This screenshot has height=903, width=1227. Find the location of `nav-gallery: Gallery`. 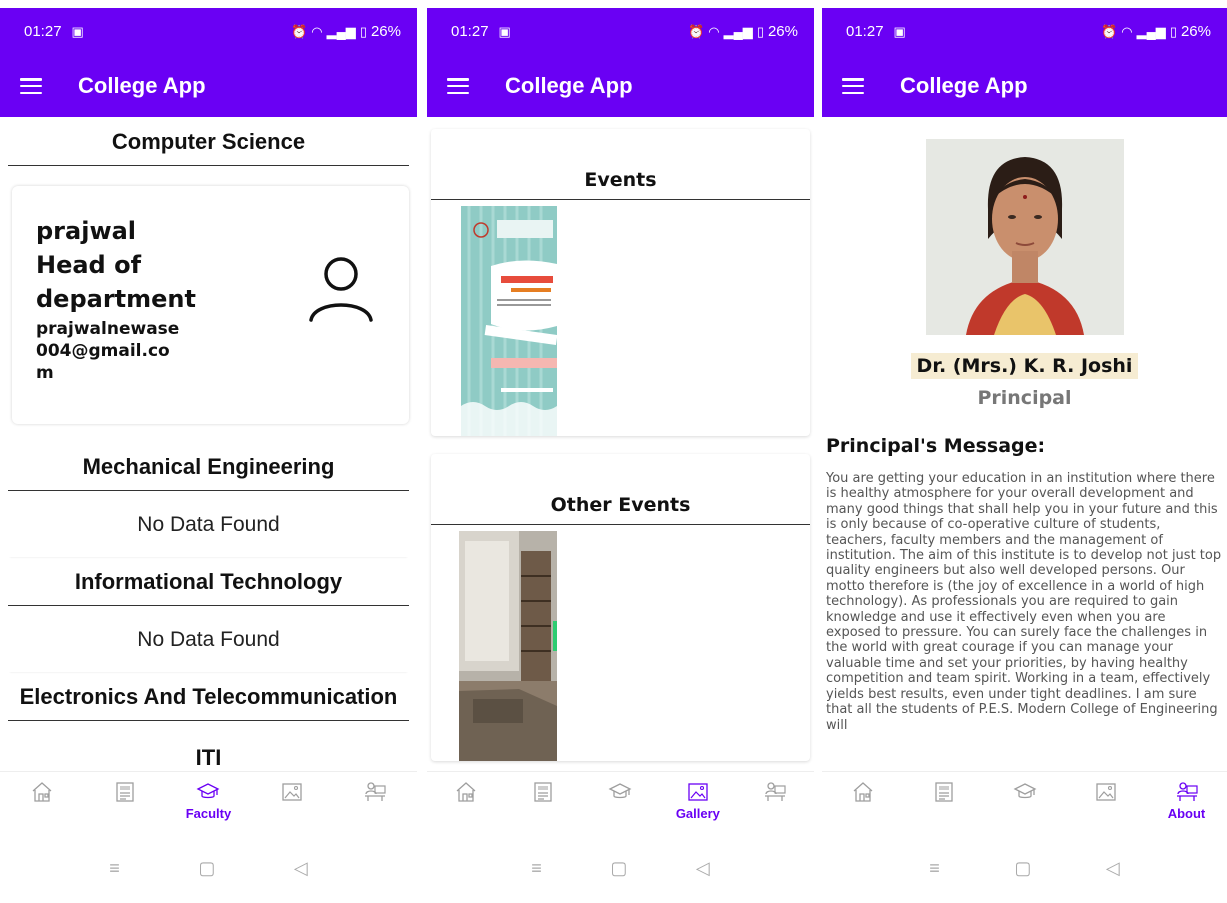

nav-gallery: Gallery is located at coordinates (698, 800).